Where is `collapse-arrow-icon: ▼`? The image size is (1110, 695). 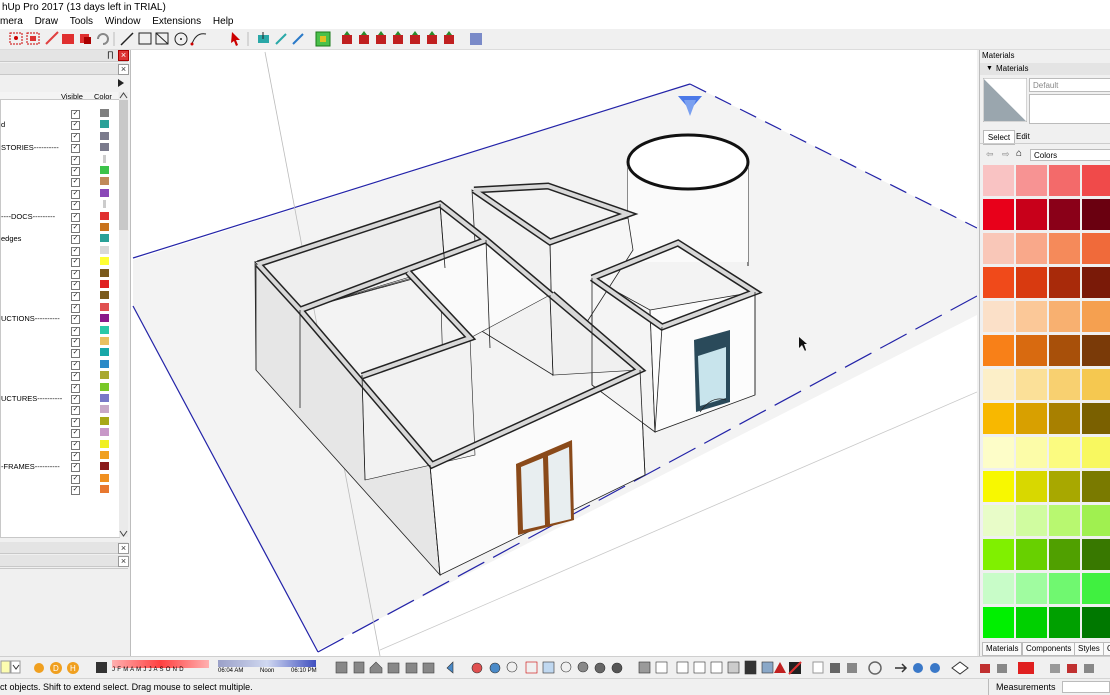
collapse-arrow-icon: ▼ is located at coordinates (989, 69).